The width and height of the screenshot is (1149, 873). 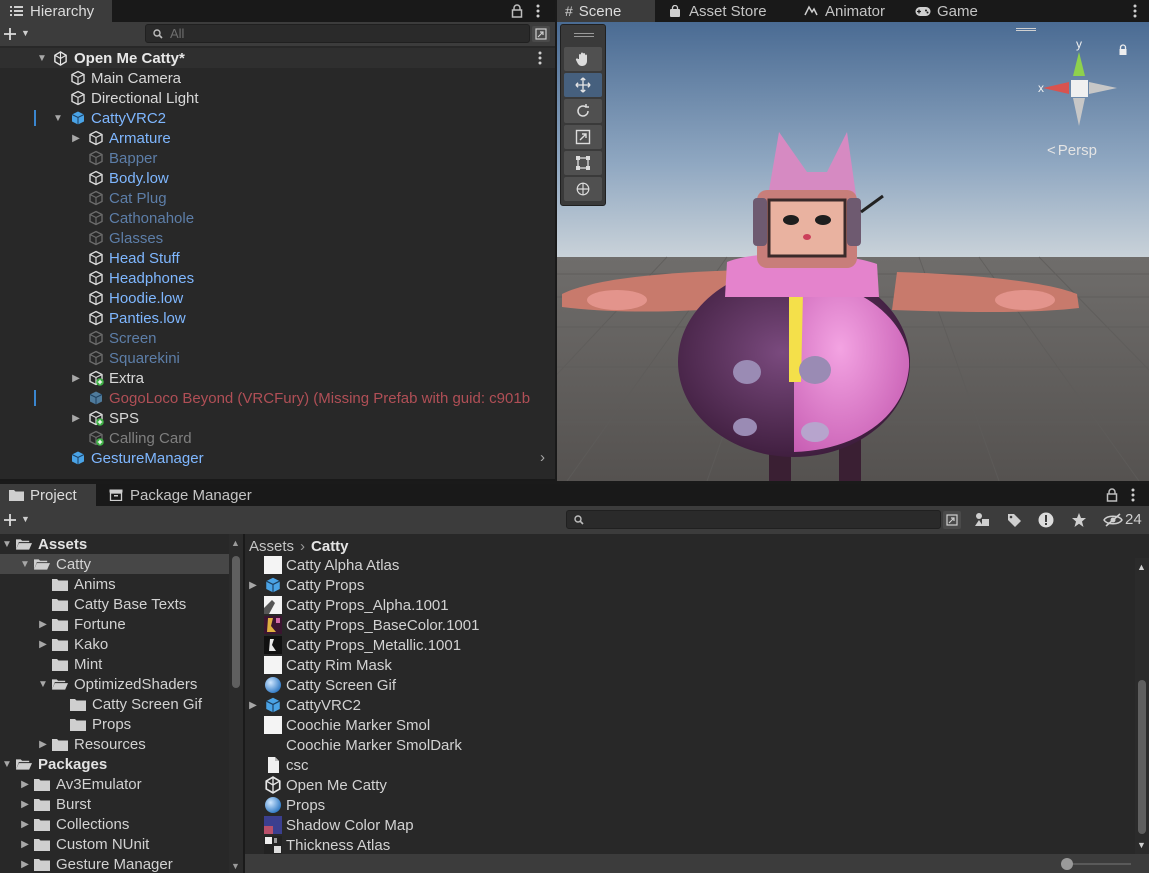 I want to click on icon-size-slider-track, so click(x=1098, y=864).